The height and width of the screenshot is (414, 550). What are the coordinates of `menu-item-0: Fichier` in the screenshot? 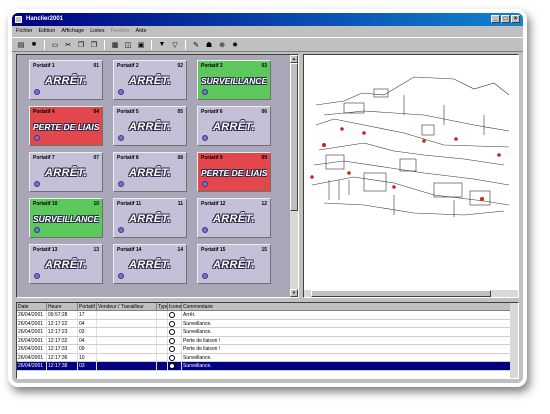 It's located at (24, 31).